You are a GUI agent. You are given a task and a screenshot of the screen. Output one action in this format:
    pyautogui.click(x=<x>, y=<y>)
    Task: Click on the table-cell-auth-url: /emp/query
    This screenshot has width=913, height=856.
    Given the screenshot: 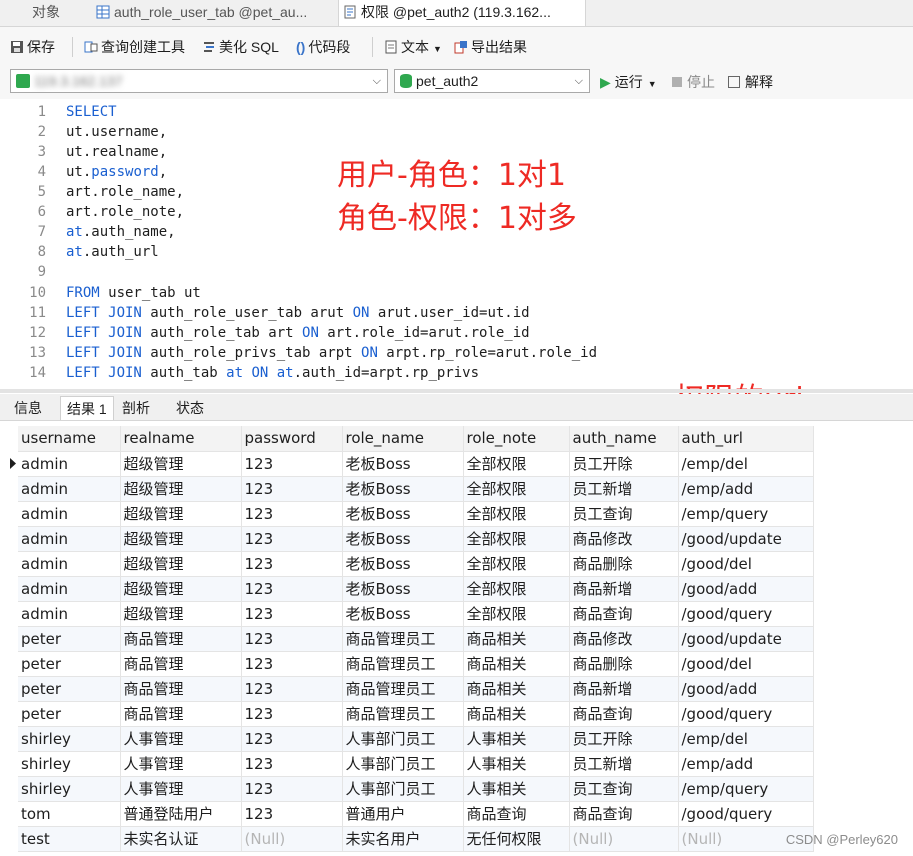 What is the action you would take?
    pyautogui.click(x=746, y=789)
    